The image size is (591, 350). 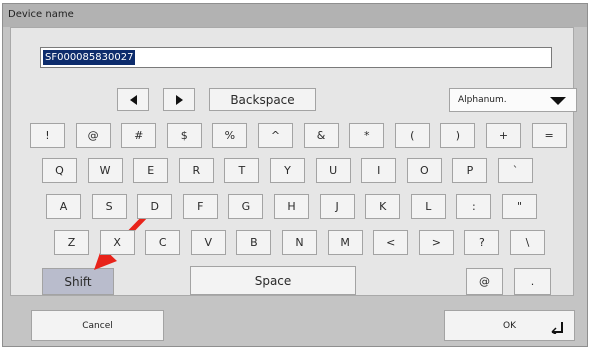 I want to click on key-row3-6: J, so click(x=337, y=206).